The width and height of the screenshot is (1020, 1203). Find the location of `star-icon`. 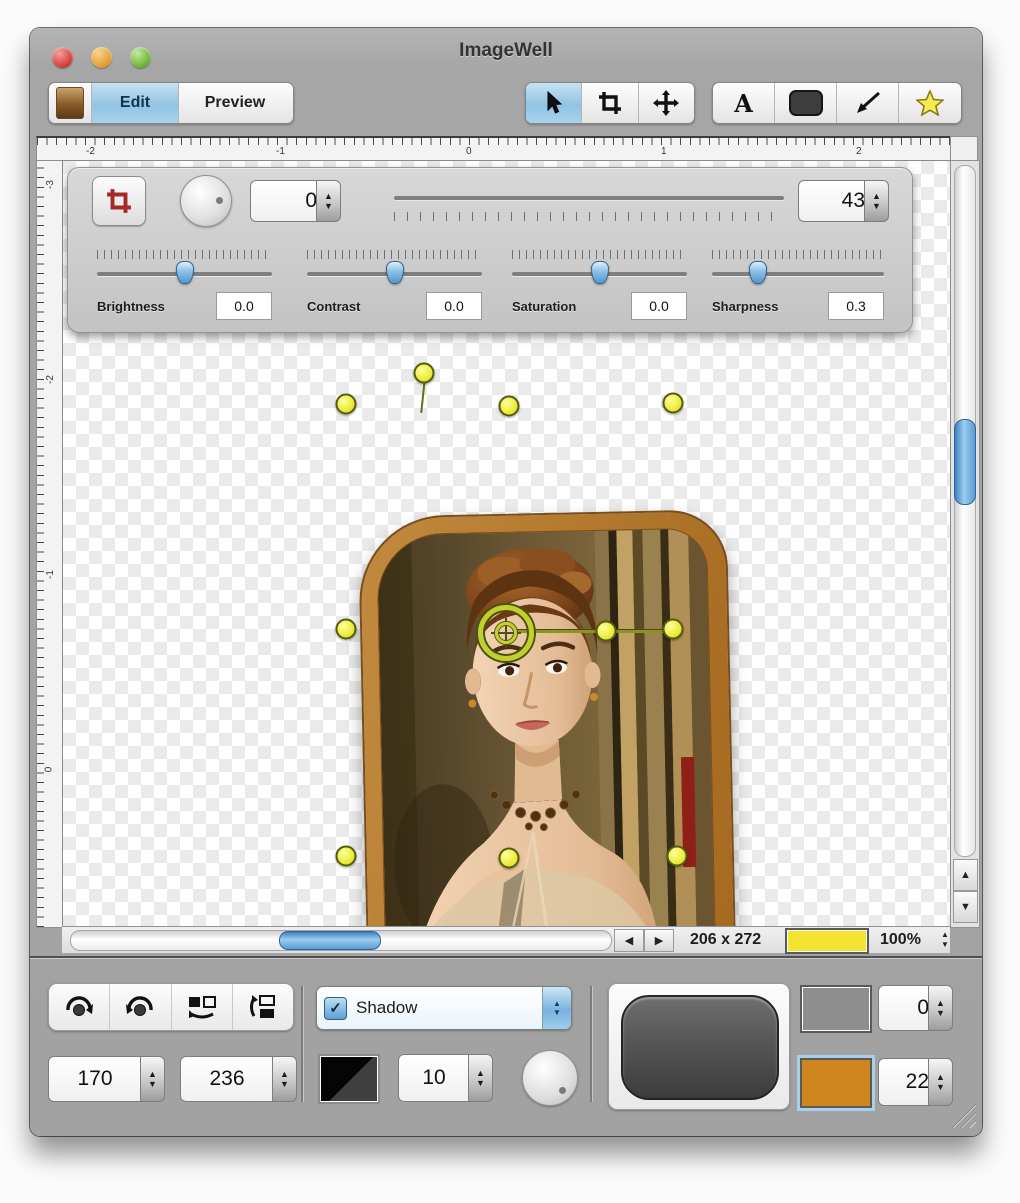

star-icon is located at coordinates (929, 103).